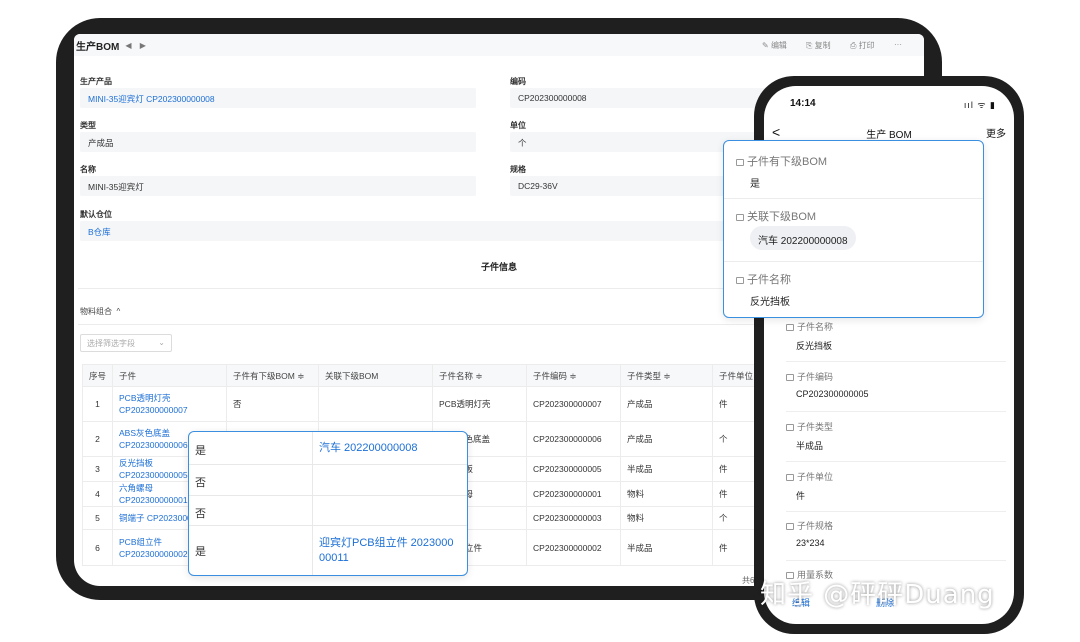 This screenshot has height=642, width=1080. What do you see at coordinates (126, 343) in the screenshot?
I see `filter-select: 选择筛选字段 ⌄` at bounding box center [126, 343].